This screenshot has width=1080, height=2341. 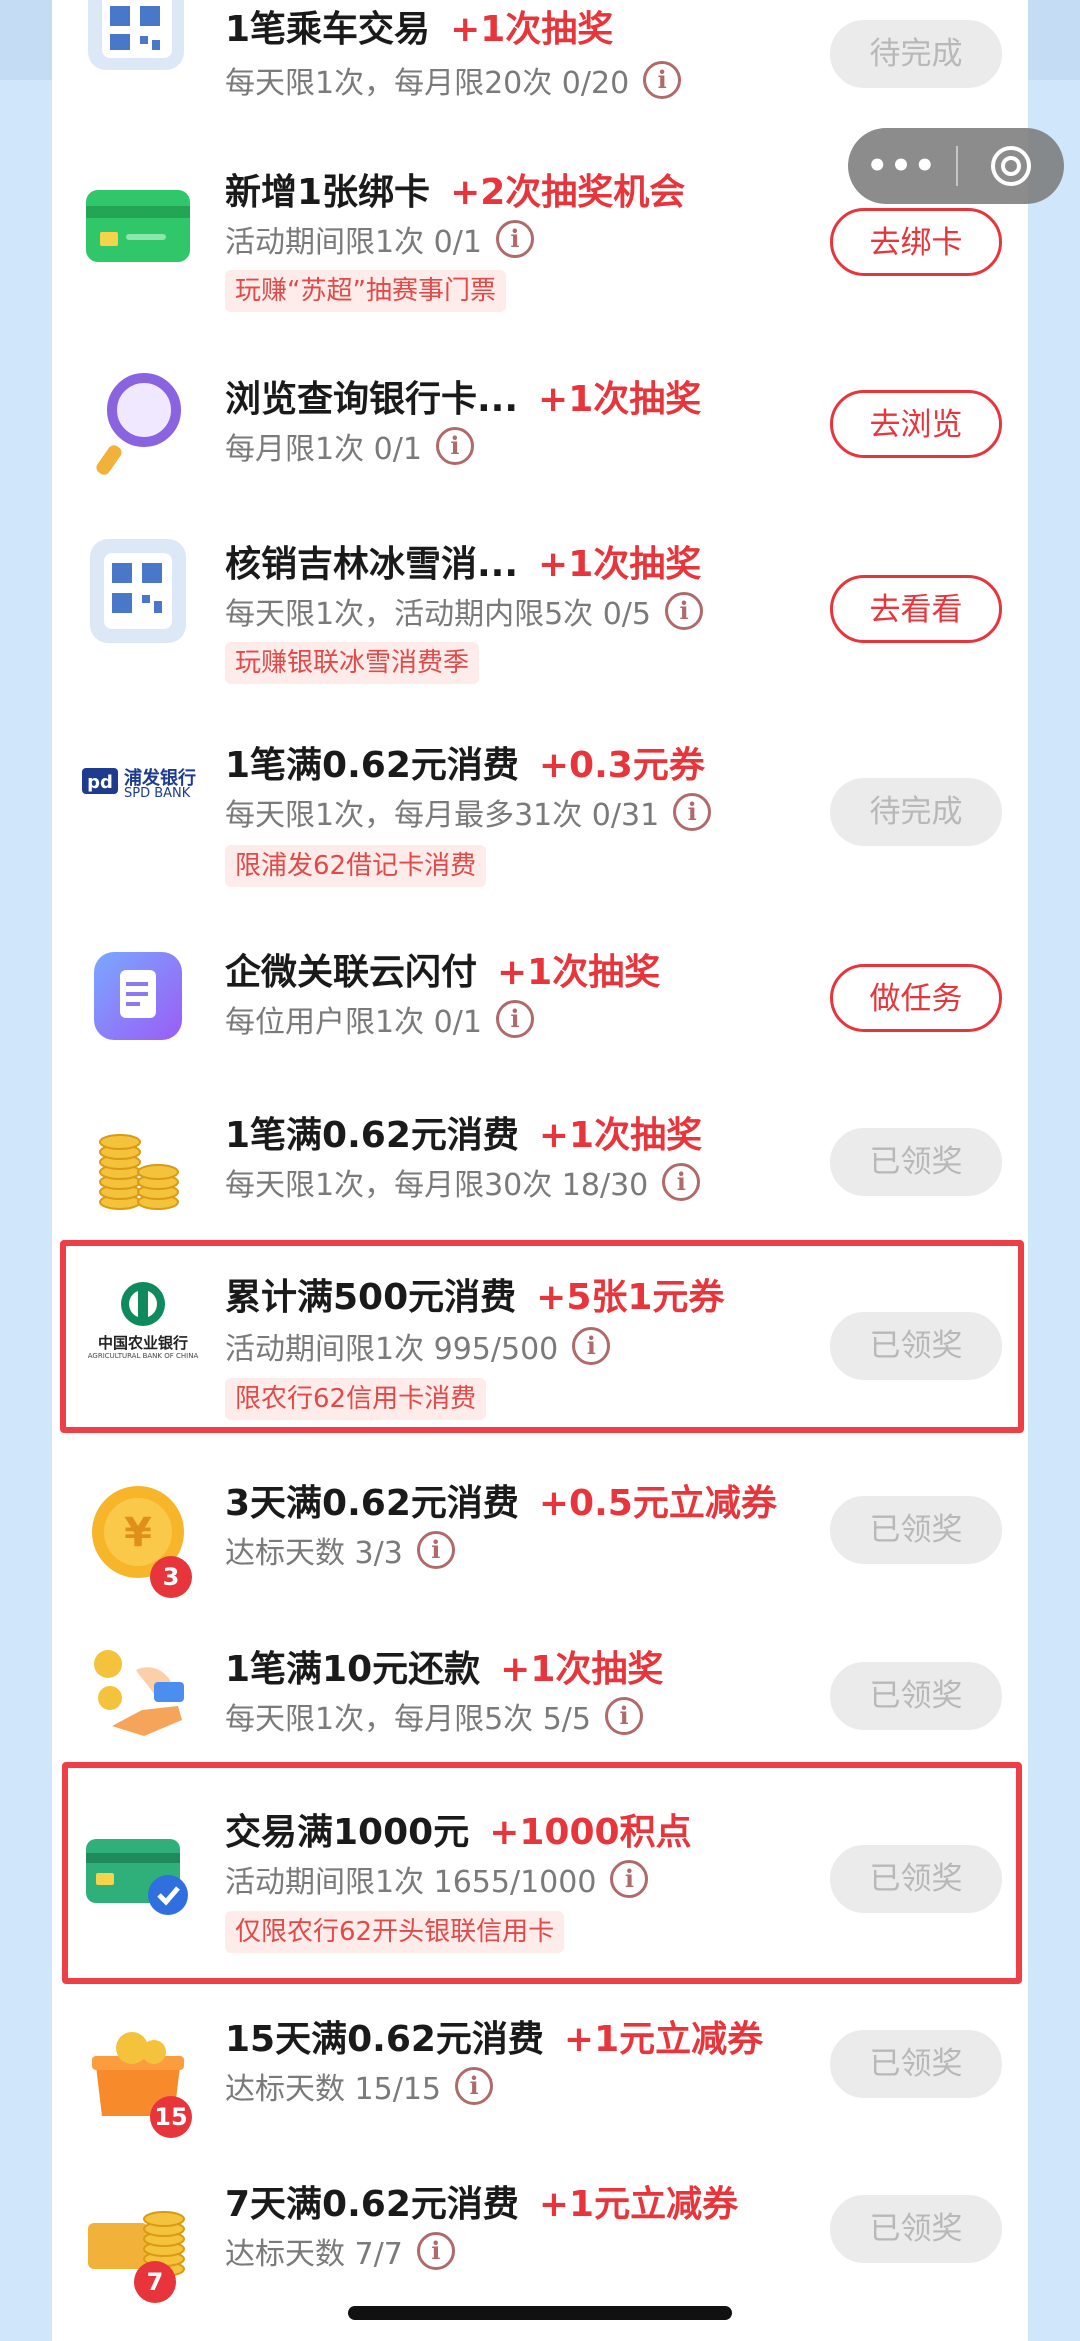 What do you see at coordinates (444, 1669) in the screenshot?
I see `task-title: 1笔满10元还款 +1次抽奖` at bounding box center [444, 1669].